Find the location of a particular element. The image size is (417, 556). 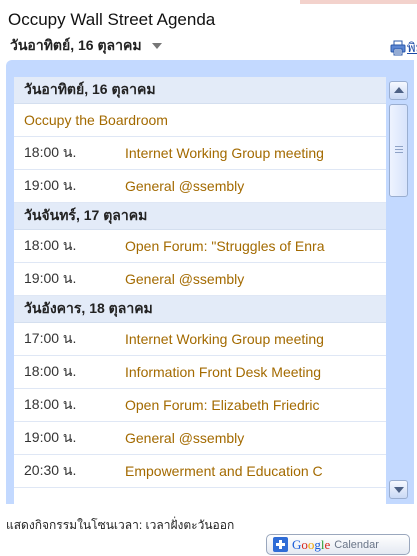

print-link: พิมพ์ is located at coordinates (403, 47).